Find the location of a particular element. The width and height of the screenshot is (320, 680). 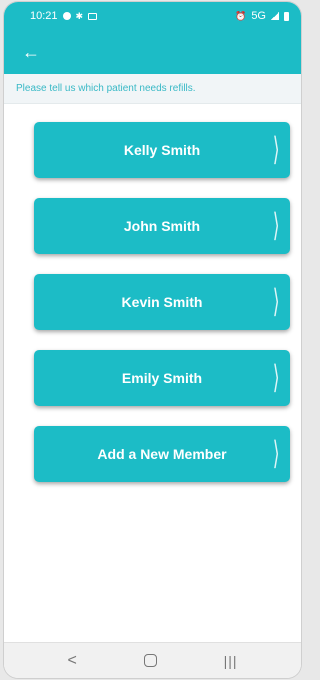

battery-icon is located at coordinates (286, 16).